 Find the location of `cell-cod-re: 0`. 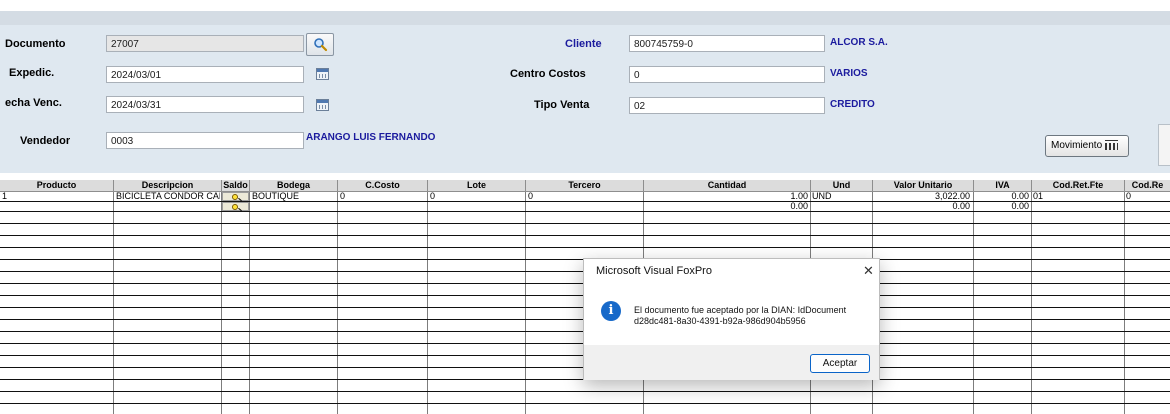

cell-cod-re: 0 is located at coordinates (1147, 196).